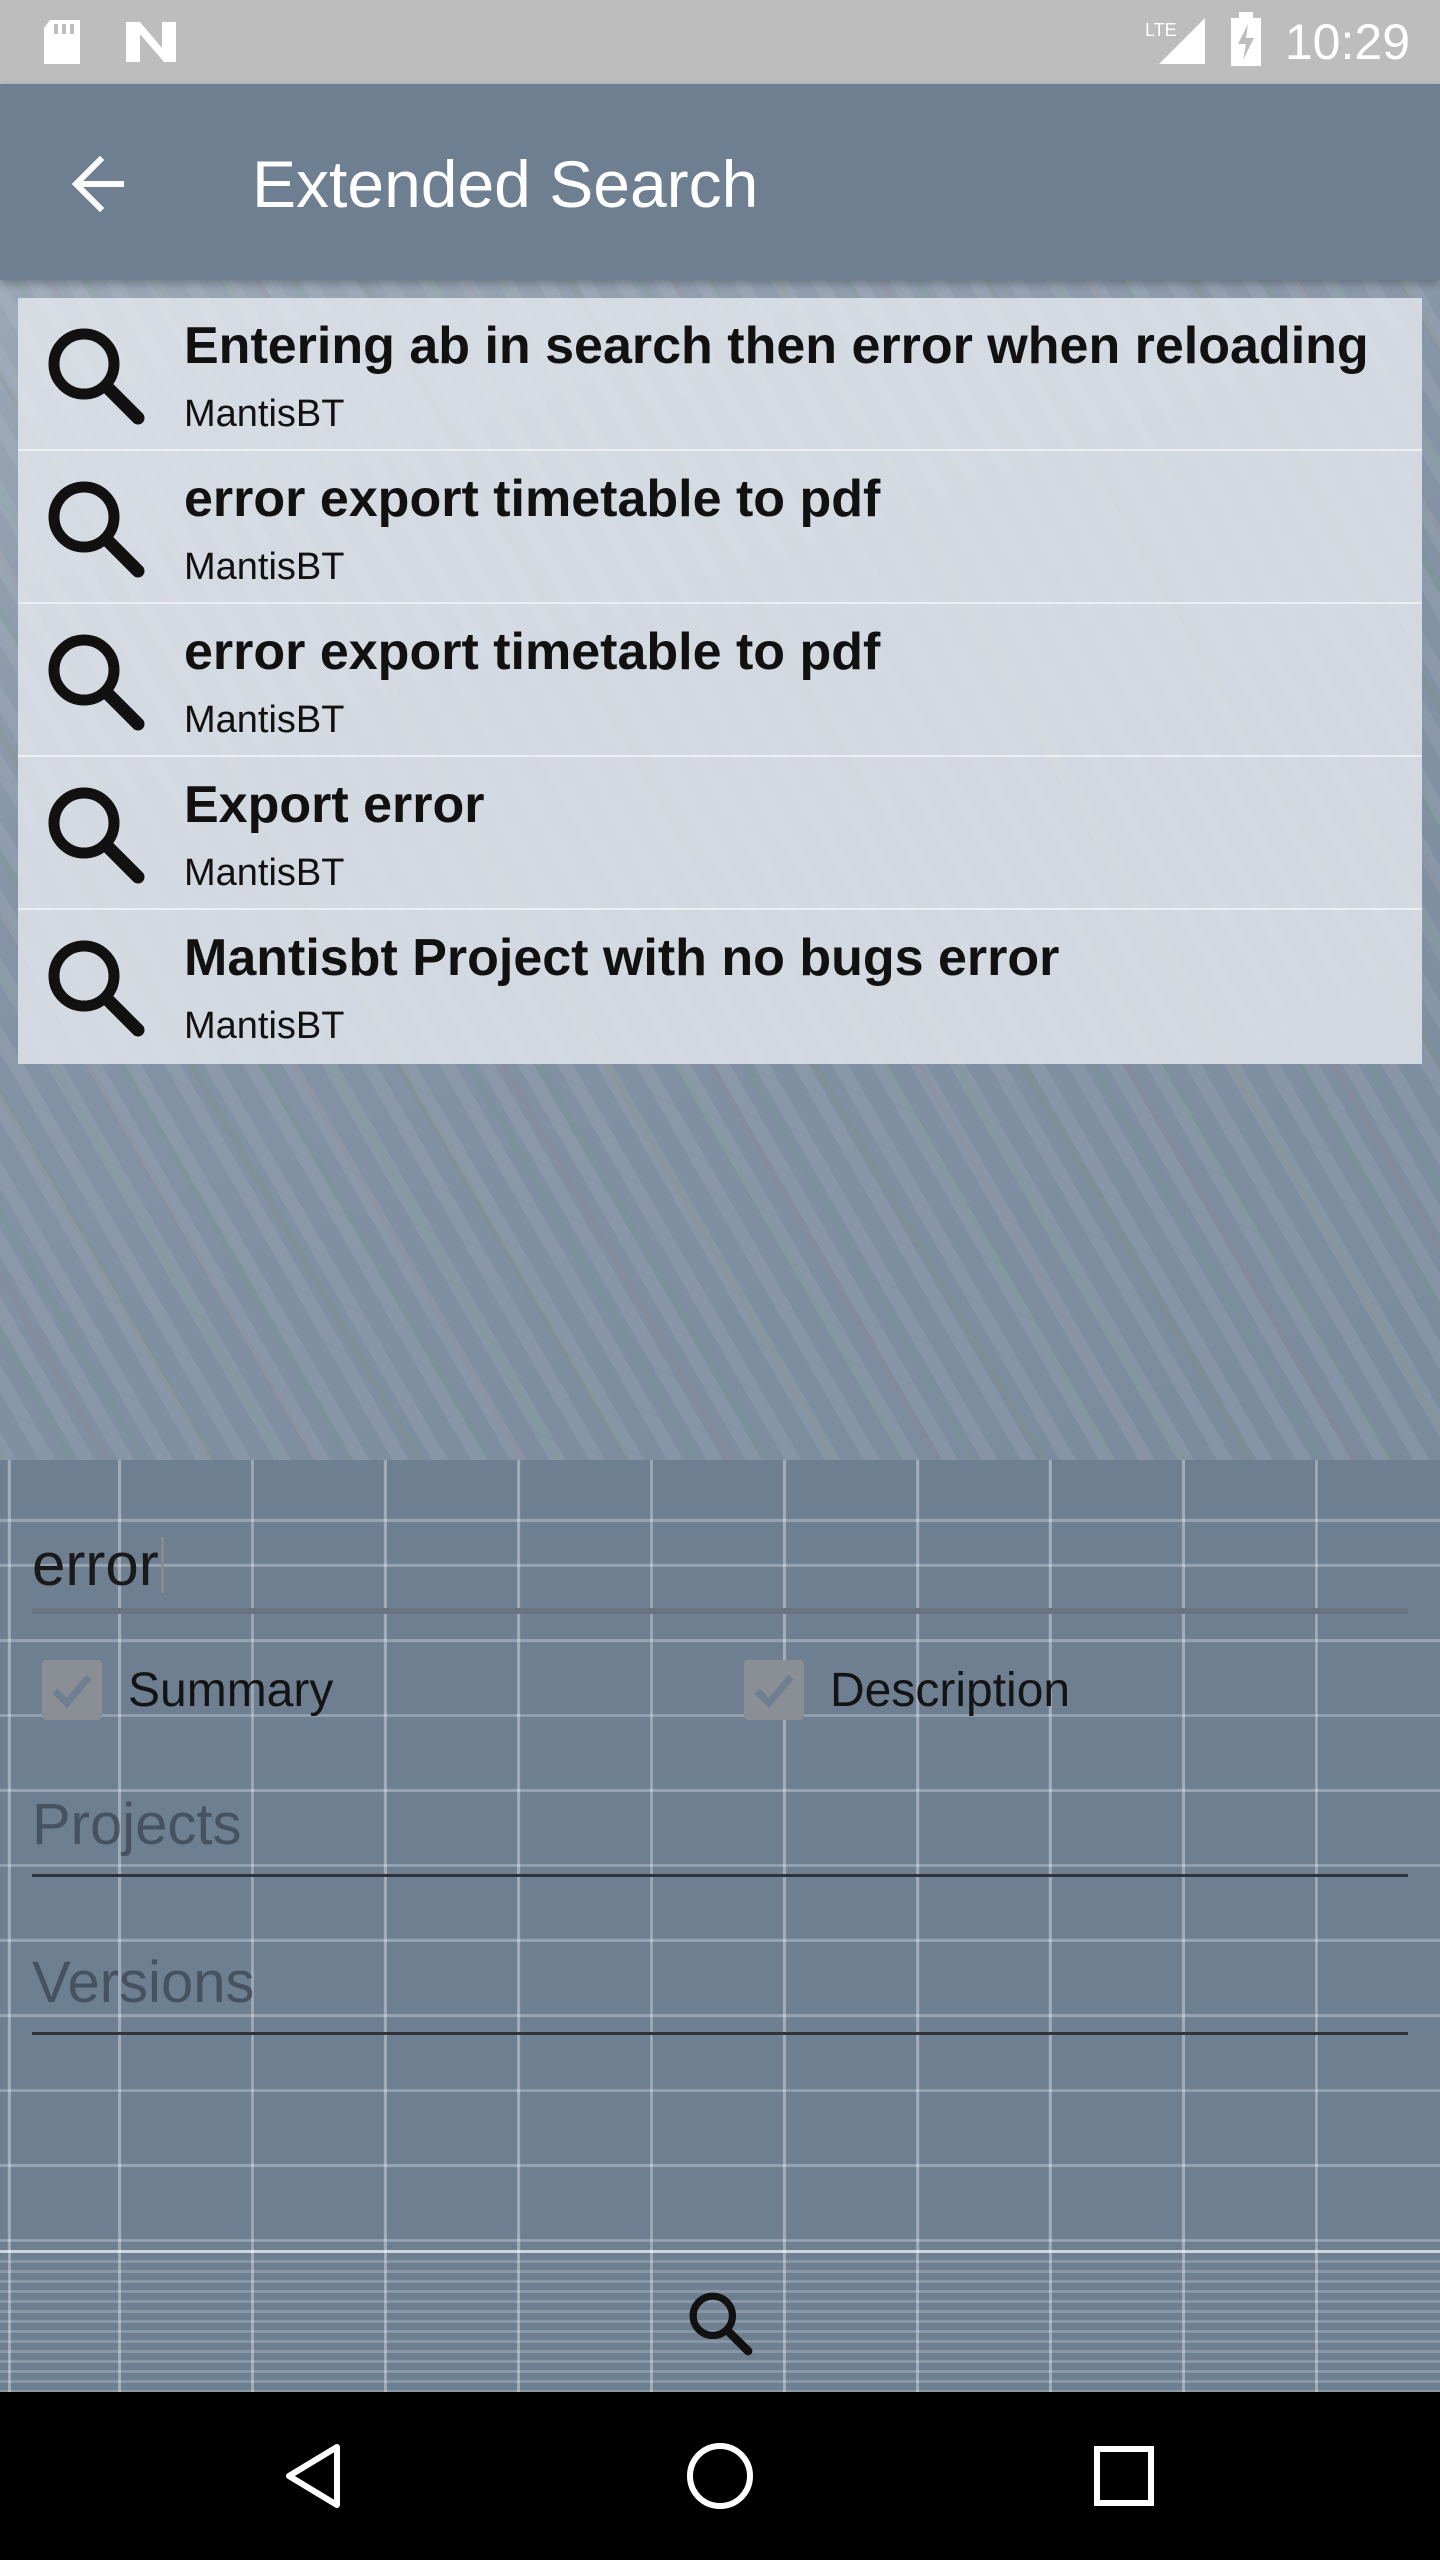  I want to click on status-bar: LTE 10:29, so click(720, 42).